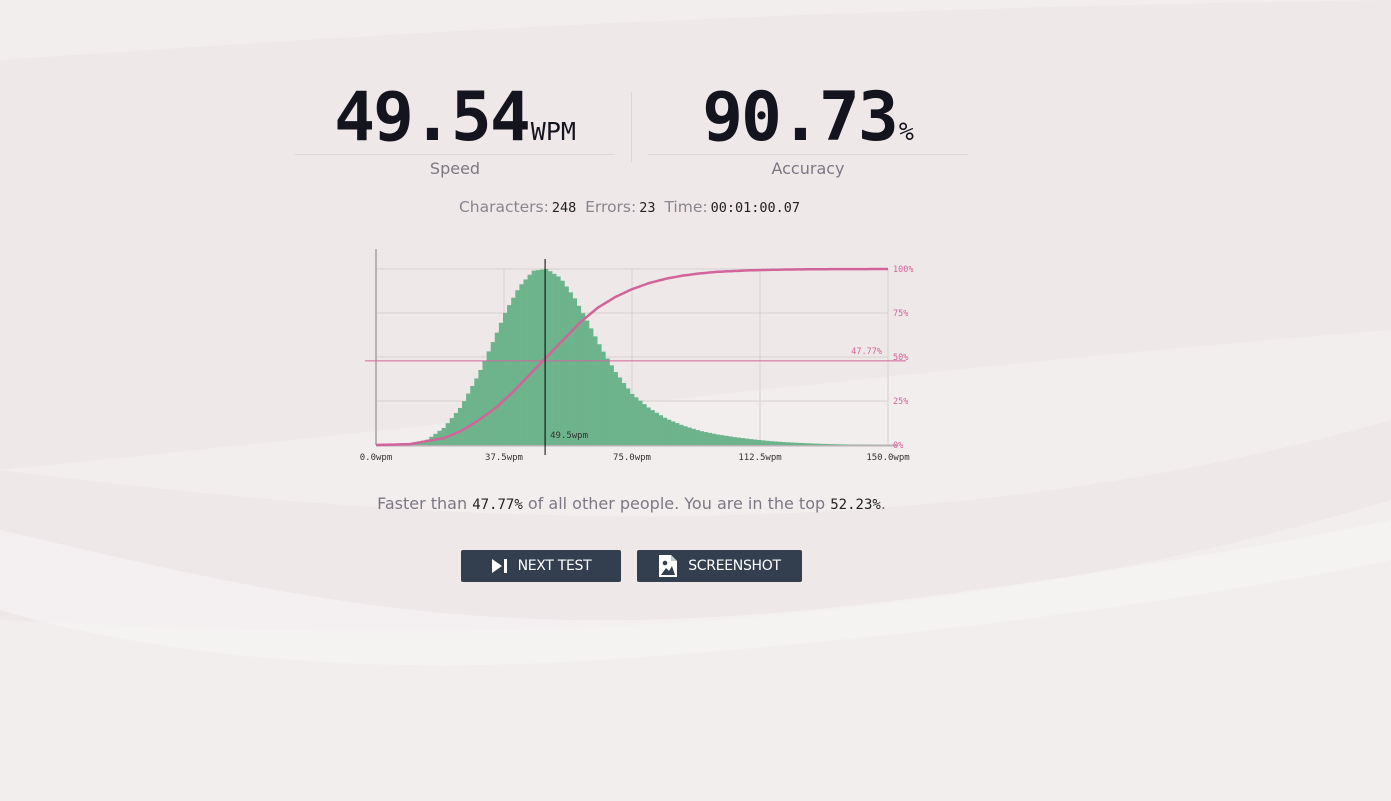 This screenshot has width=1391, height=801. What do you see at coordinates (376, 458) in the screenshot?
I see `x-tick-label: 0.0wpm` at bounding box center [376, 458].